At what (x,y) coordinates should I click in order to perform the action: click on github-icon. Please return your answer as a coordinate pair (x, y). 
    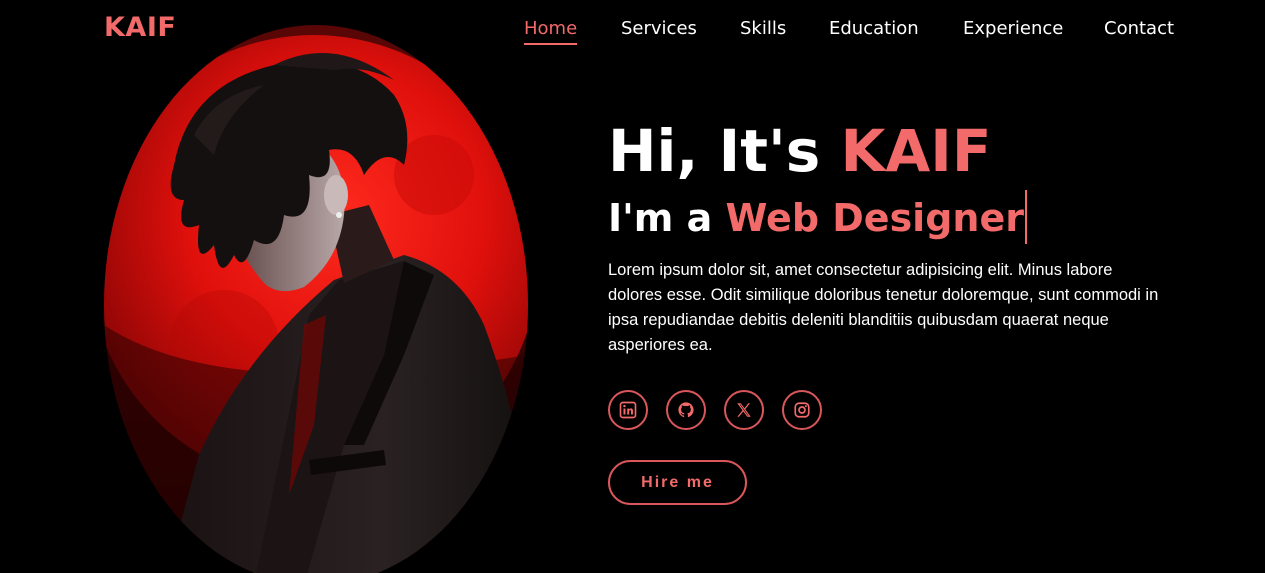
    Looking at the image, I should click on (686, 410).